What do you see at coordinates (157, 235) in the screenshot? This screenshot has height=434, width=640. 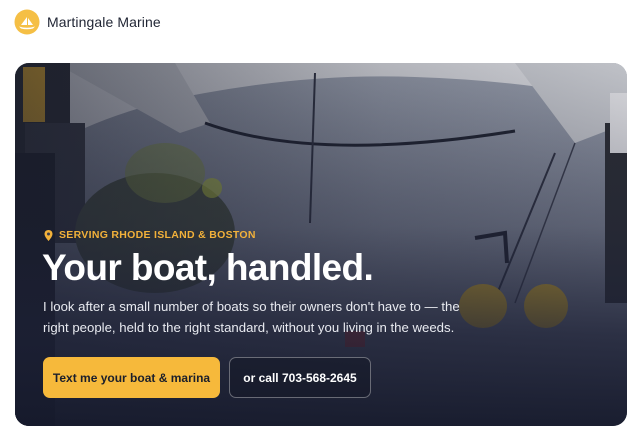 I see `eyebrow-text: SERVING RHODE ISLAND & BOSTON` at bounding box center [157, 235].